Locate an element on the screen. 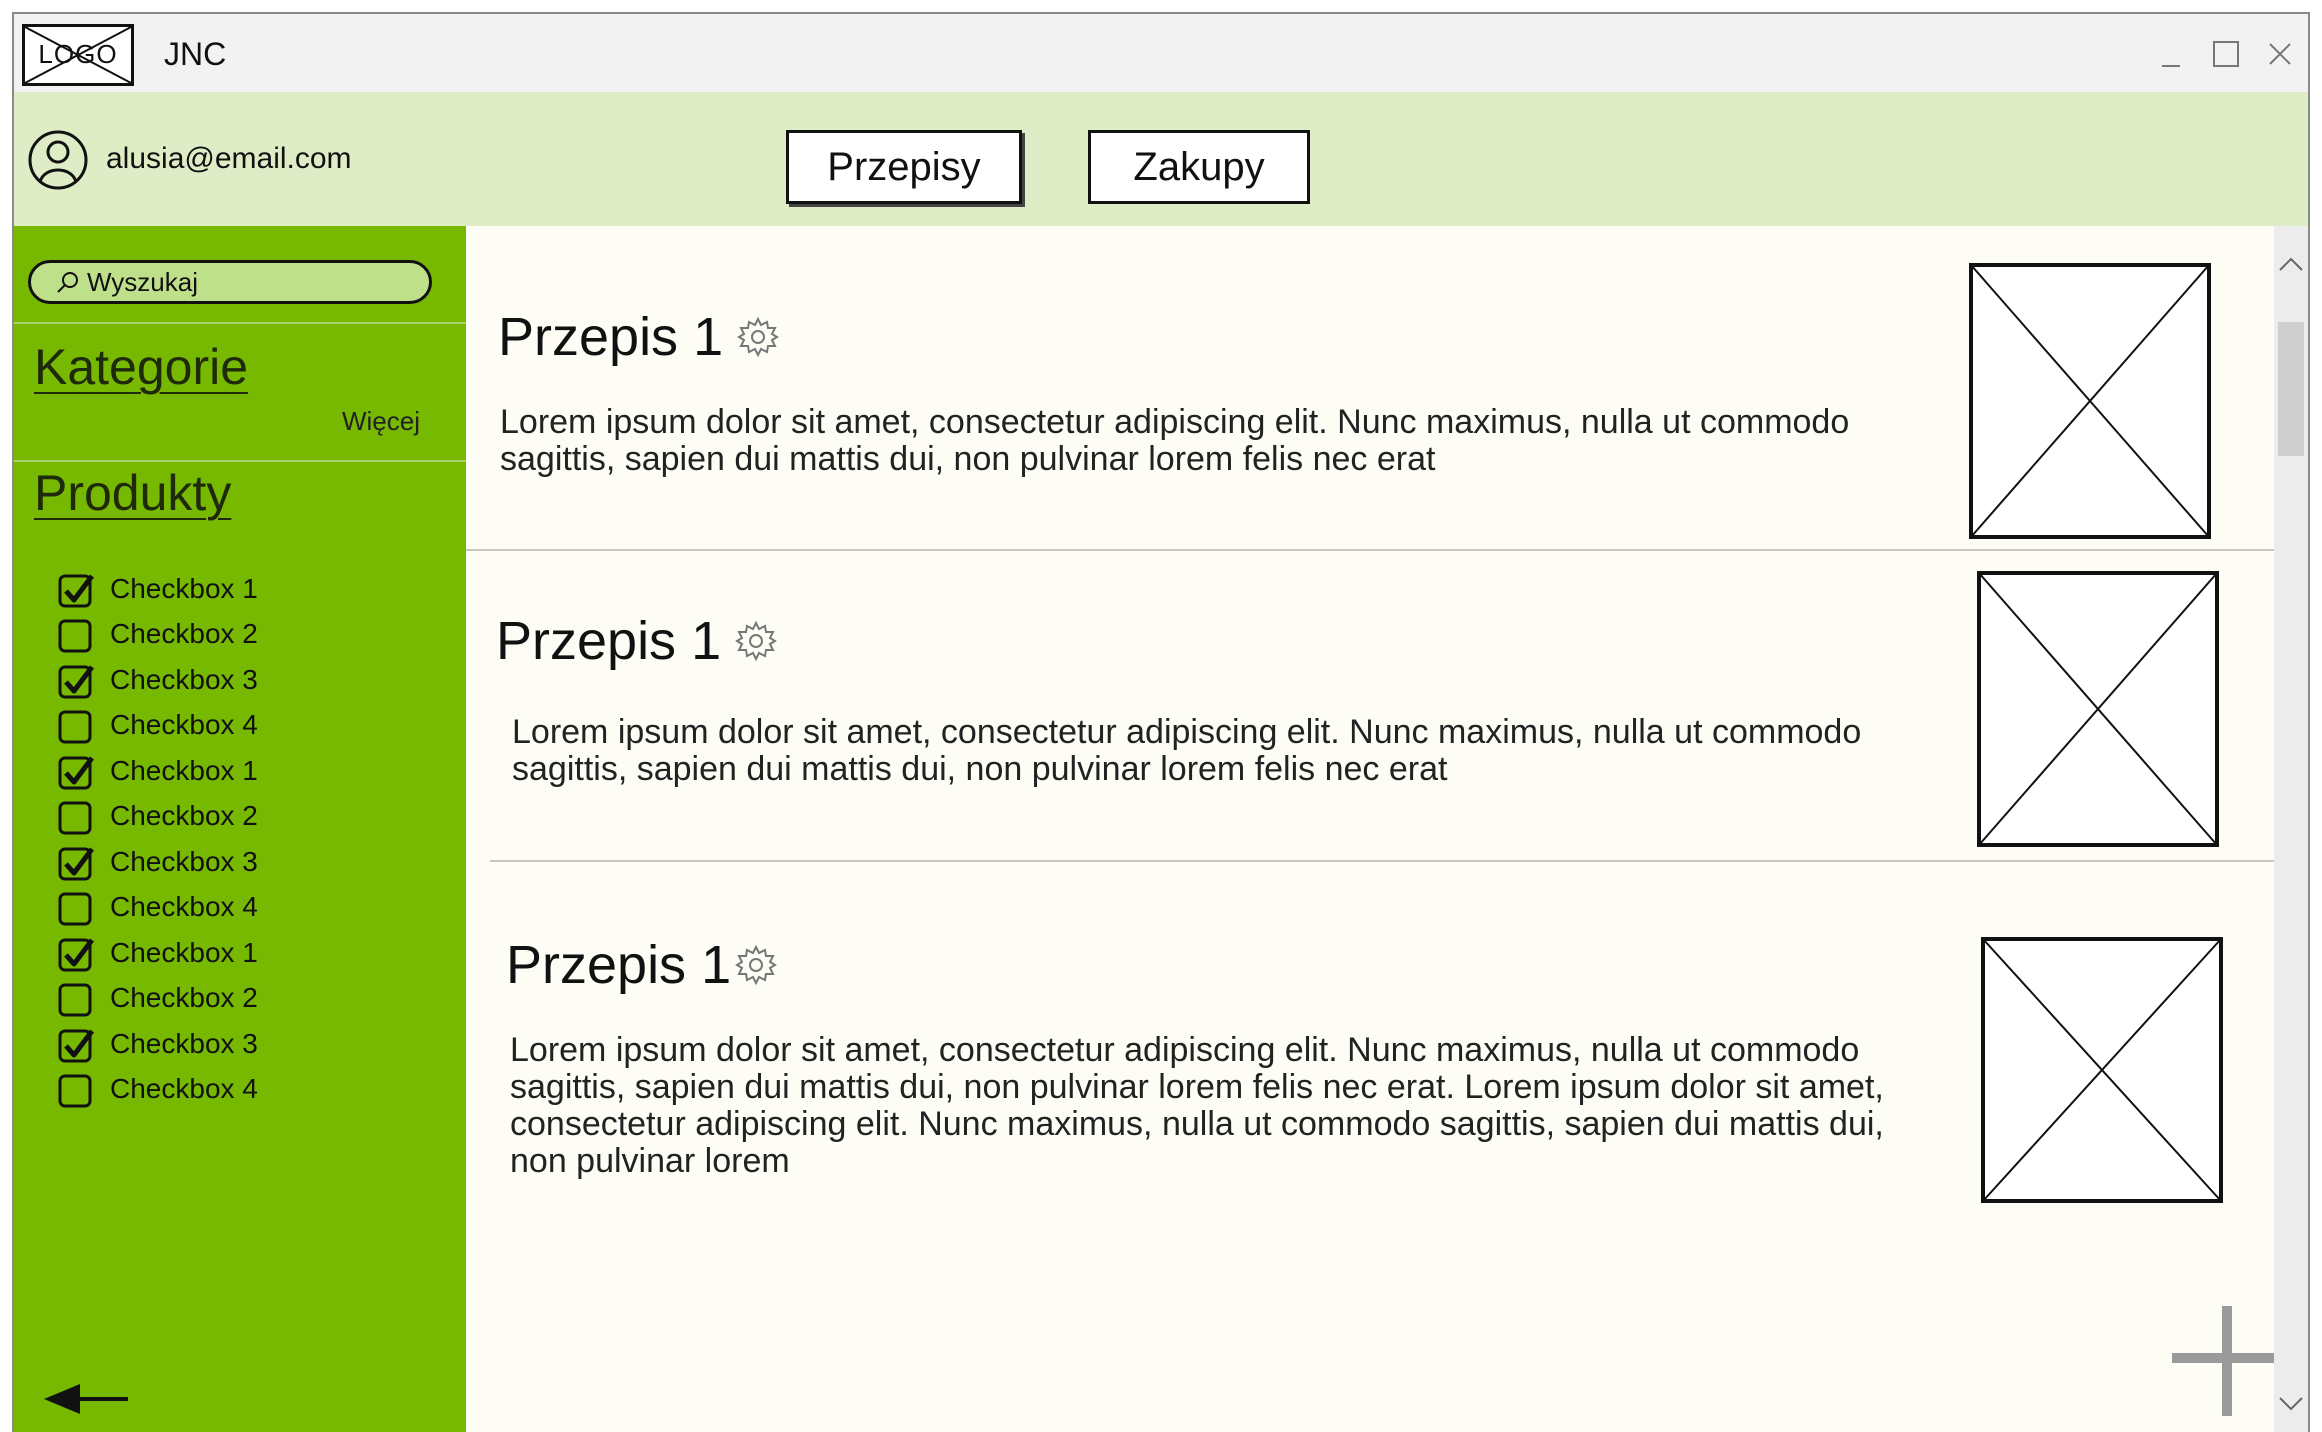 Image resolution: width=2322 pixels, height=1432 pixels. scroll-up-icon is located at coordinates (2291, 265).